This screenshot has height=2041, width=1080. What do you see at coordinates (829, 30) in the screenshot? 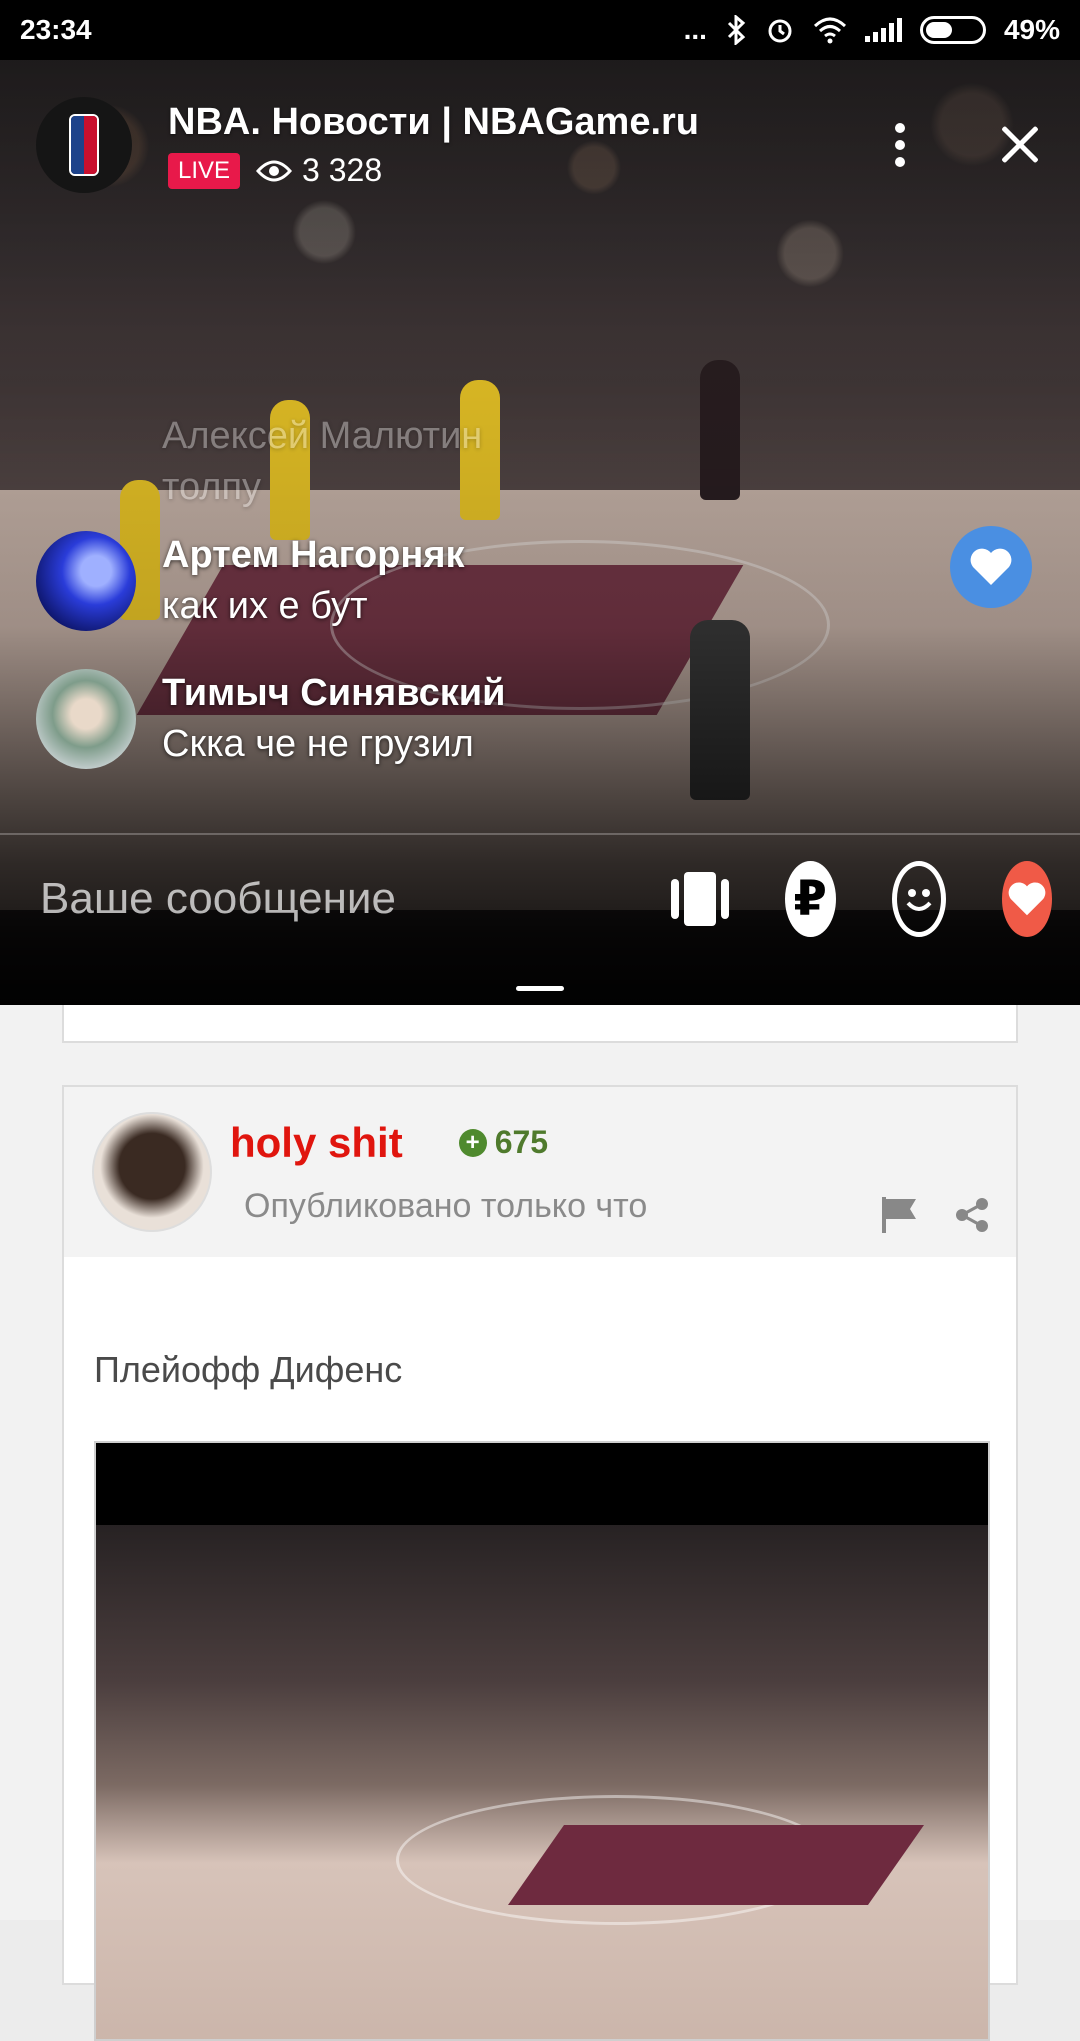
I see `wifi-icon` at bounding box center [829, 30].